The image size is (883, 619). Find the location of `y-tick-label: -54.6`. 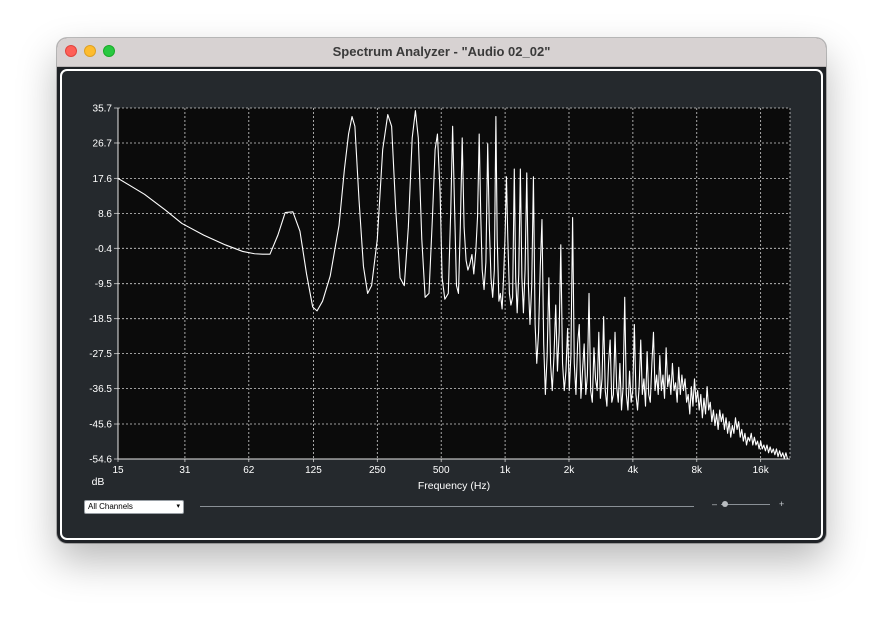

y-tick-label: -54.6 is located at coordinates (100, 460).